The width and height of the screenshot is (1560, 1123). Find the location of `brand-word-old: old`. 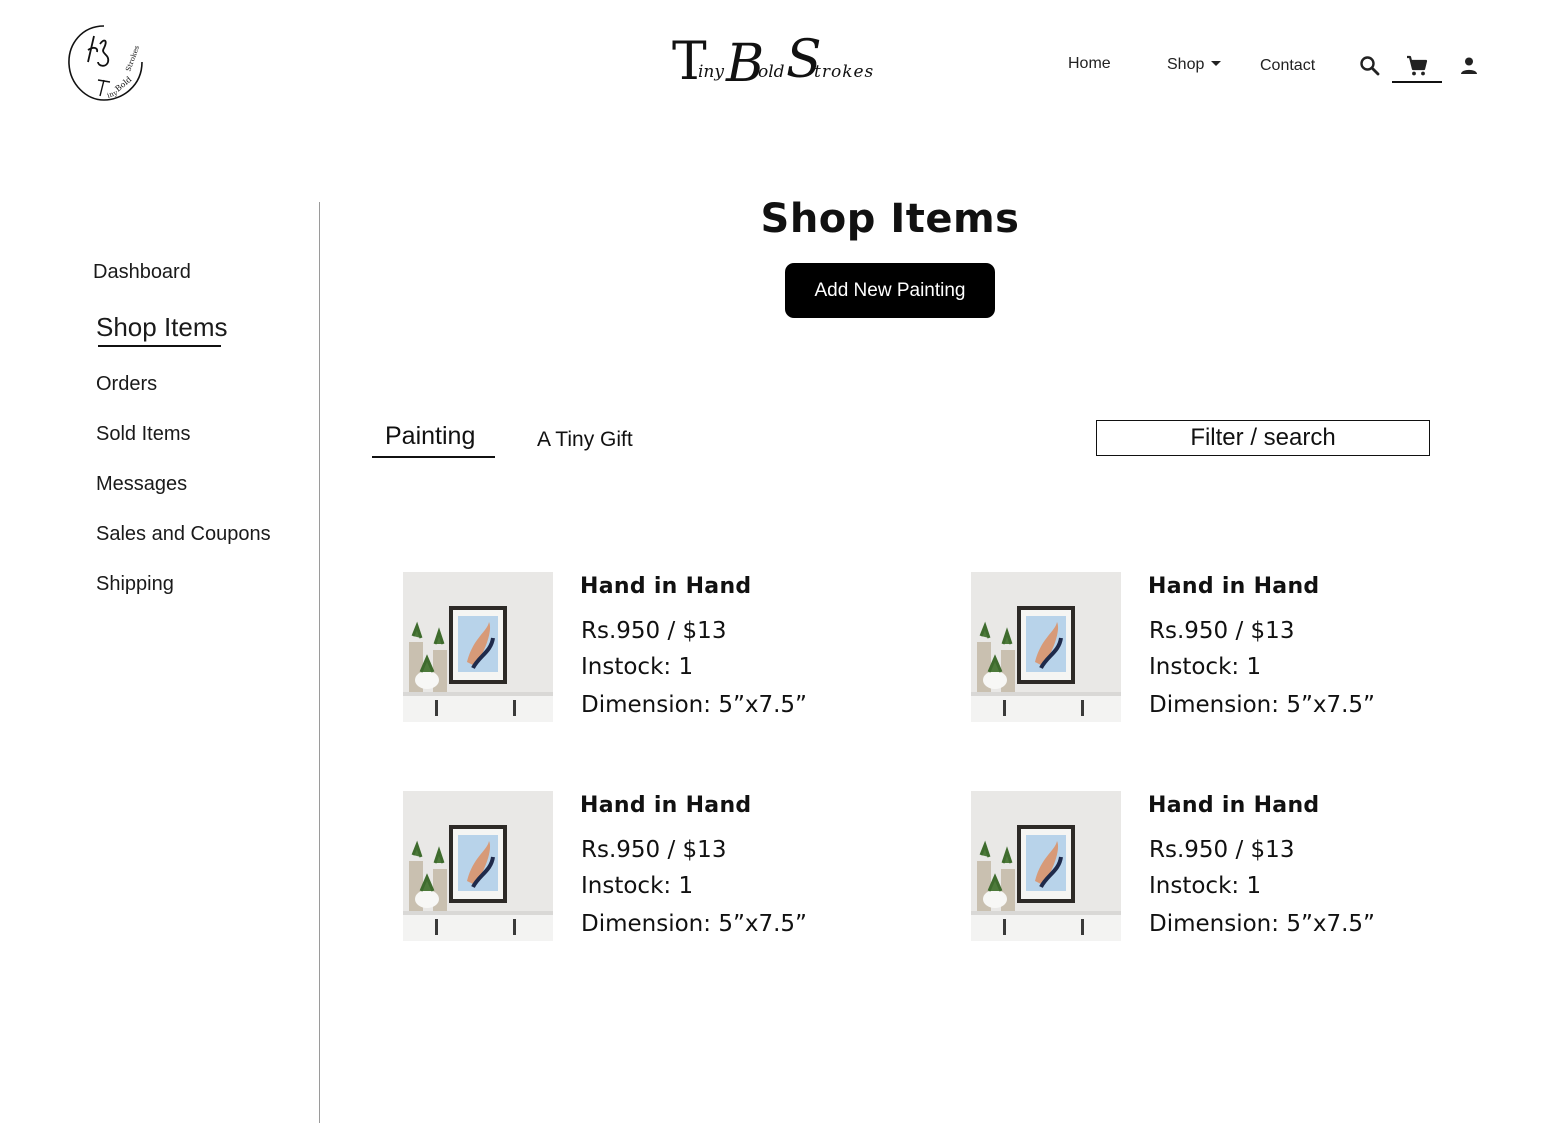

brand-word-old: old is located at coordinates (771, 72).